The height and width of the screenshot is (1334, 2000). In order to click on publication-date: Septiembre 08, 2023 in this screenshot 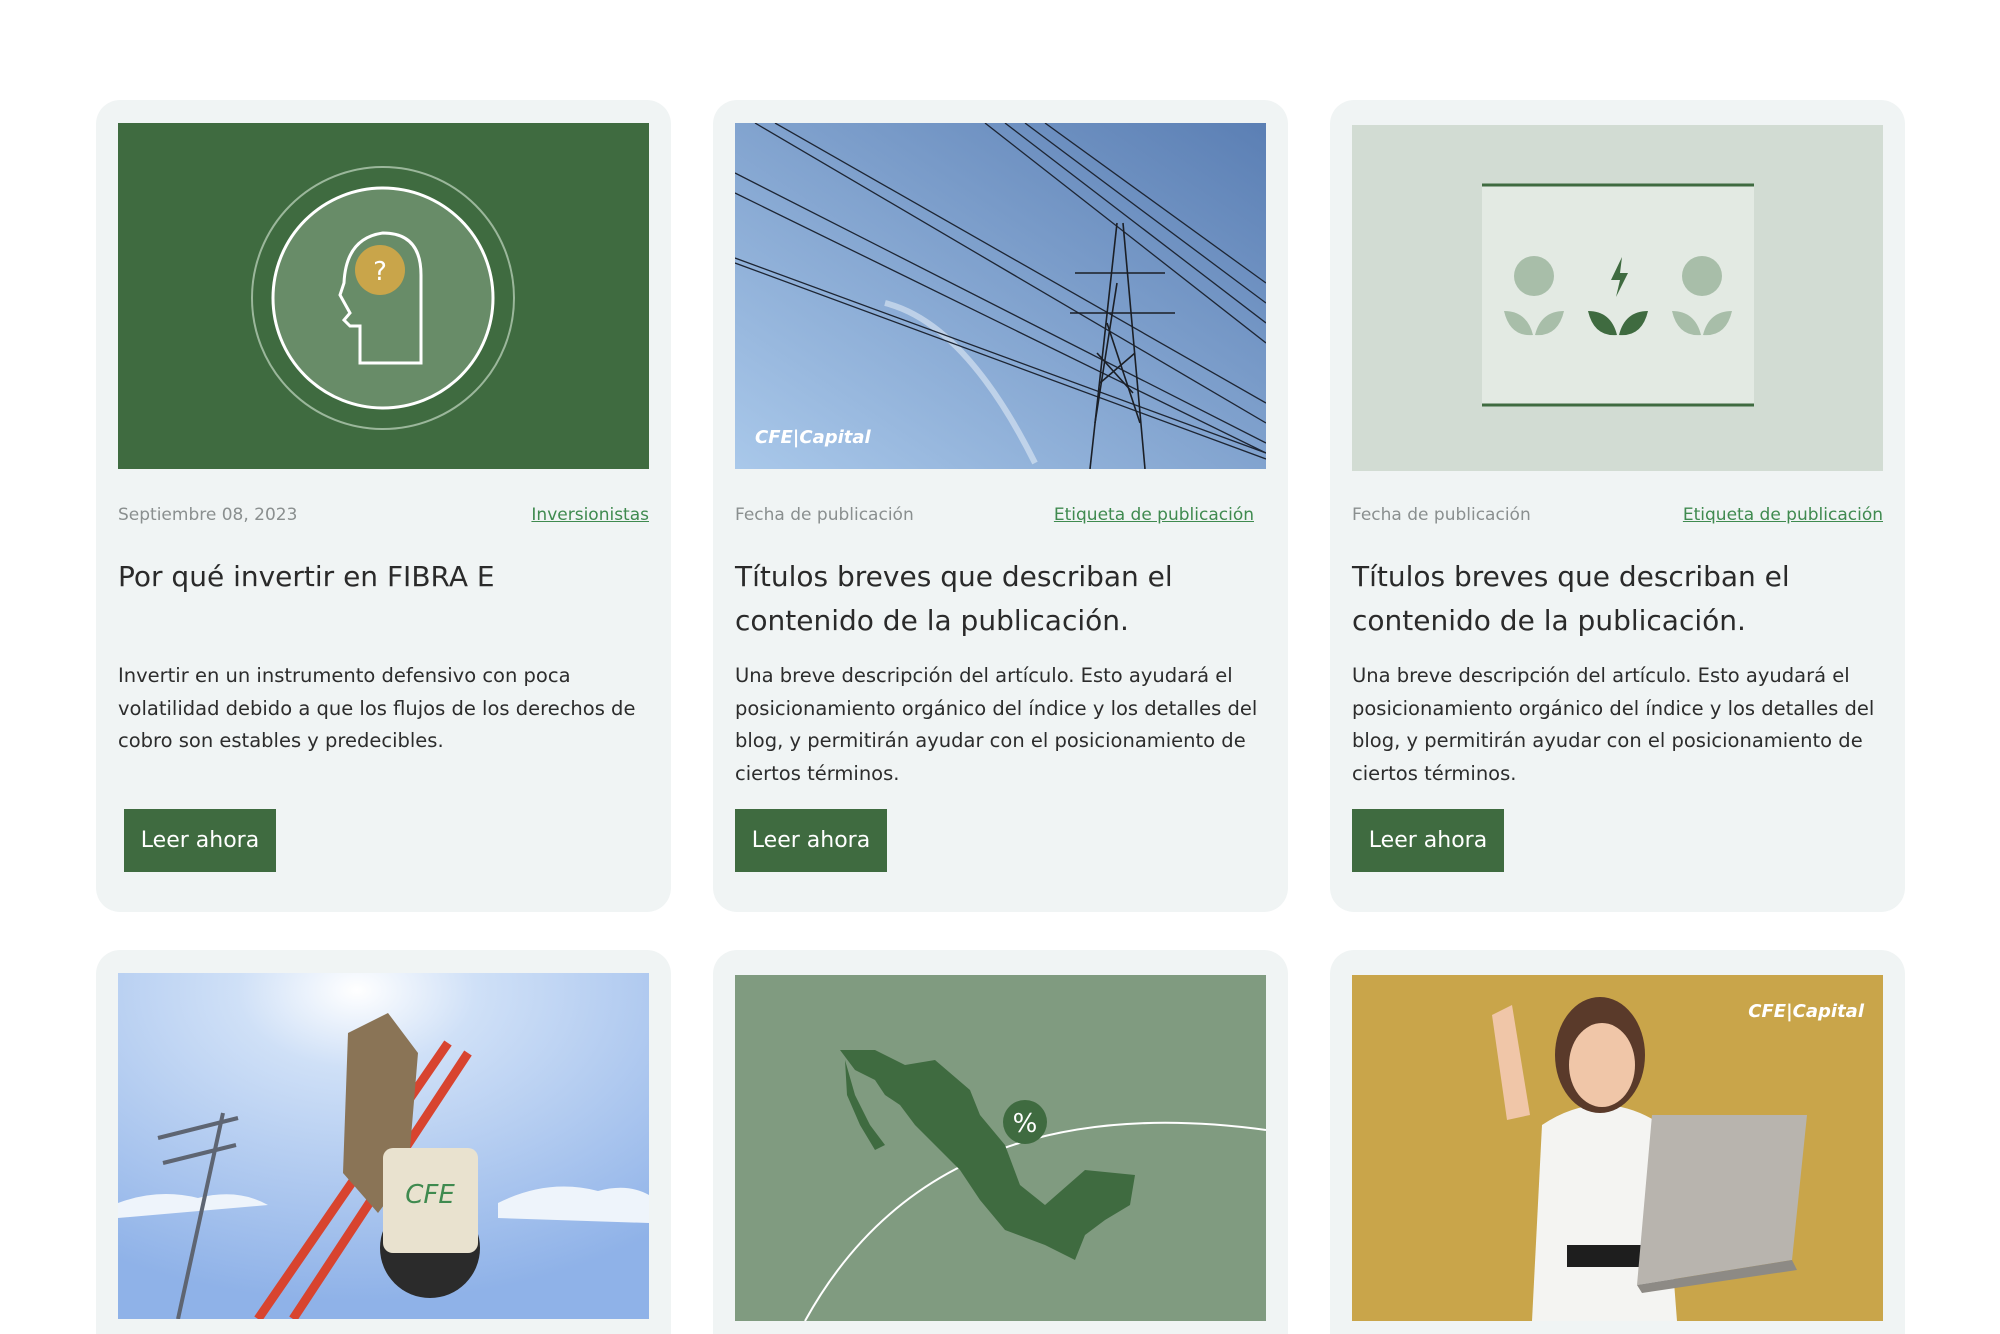, I will do `click(208, 515)`.